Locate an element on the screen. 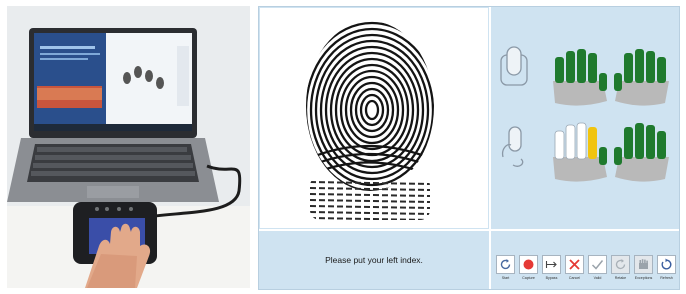 This screenshot has width=686, height=294. hand-exception-icon is located at coordinates (643, 264).